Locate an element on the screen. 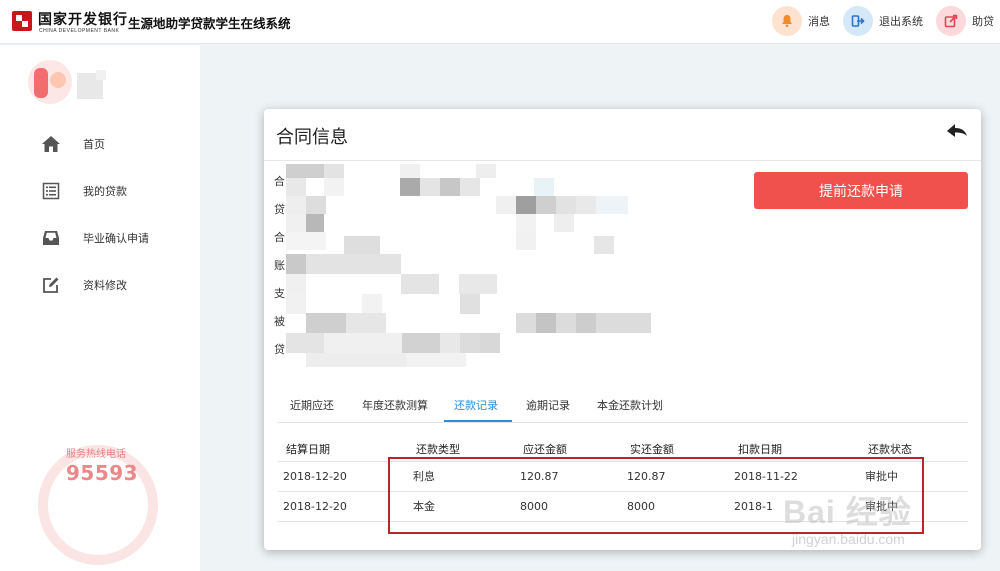  hotline-number: 95593 is located at coordinates (102, 473).